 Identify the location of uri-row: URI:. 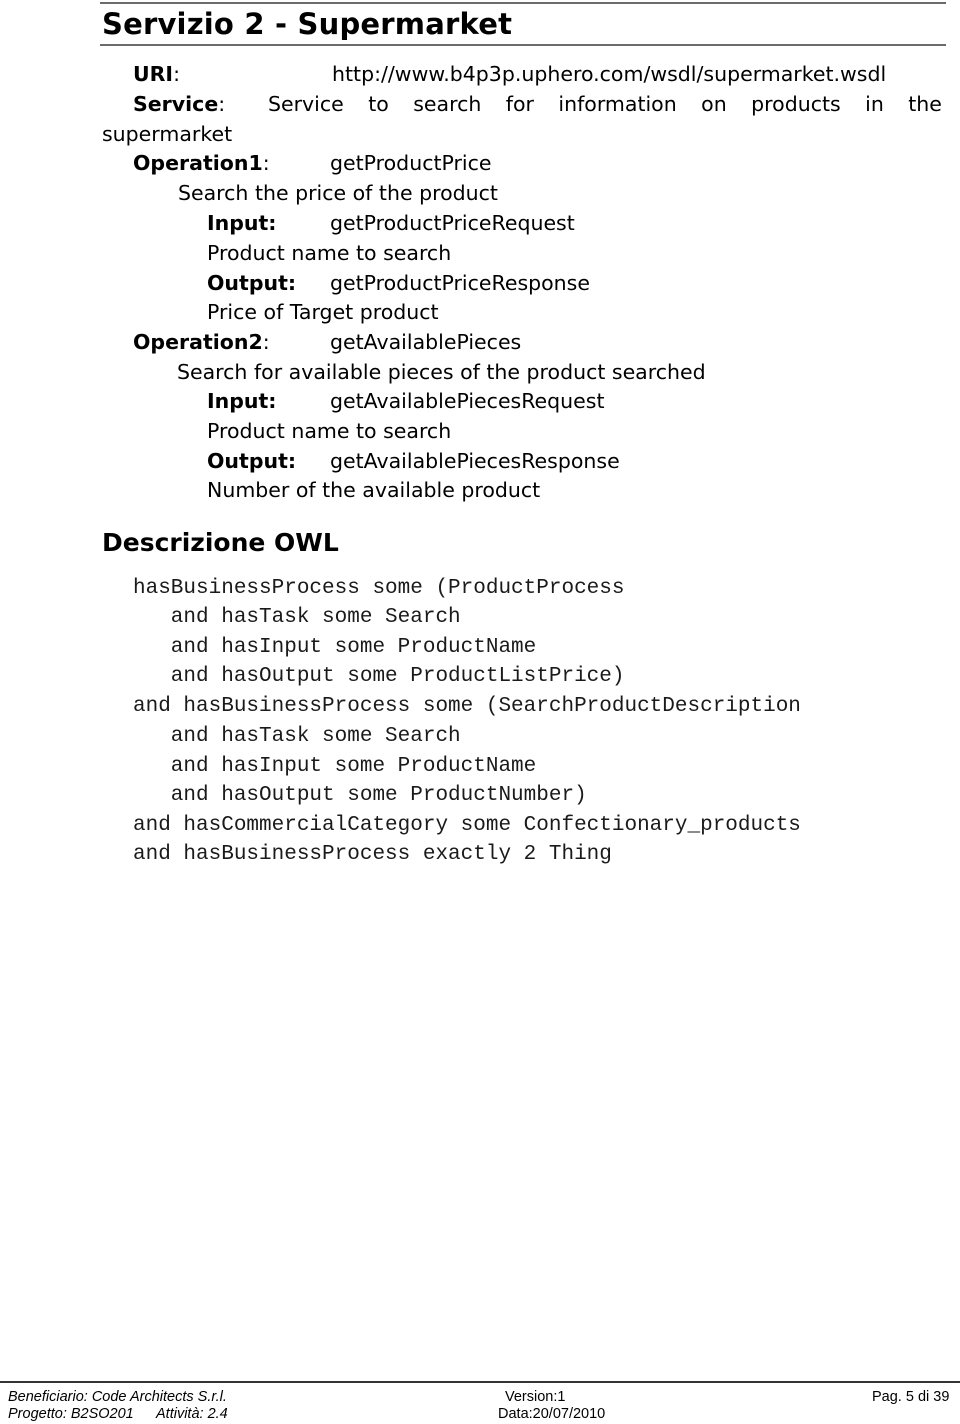
(156, 74).